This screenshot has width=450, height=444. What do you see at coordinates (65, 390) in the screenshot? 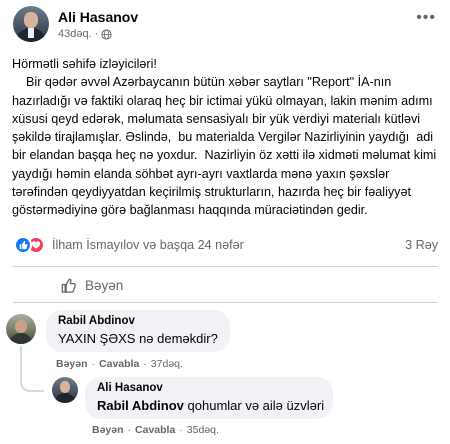
I see `reply-author-avatar` at bounding box center [65, 390].